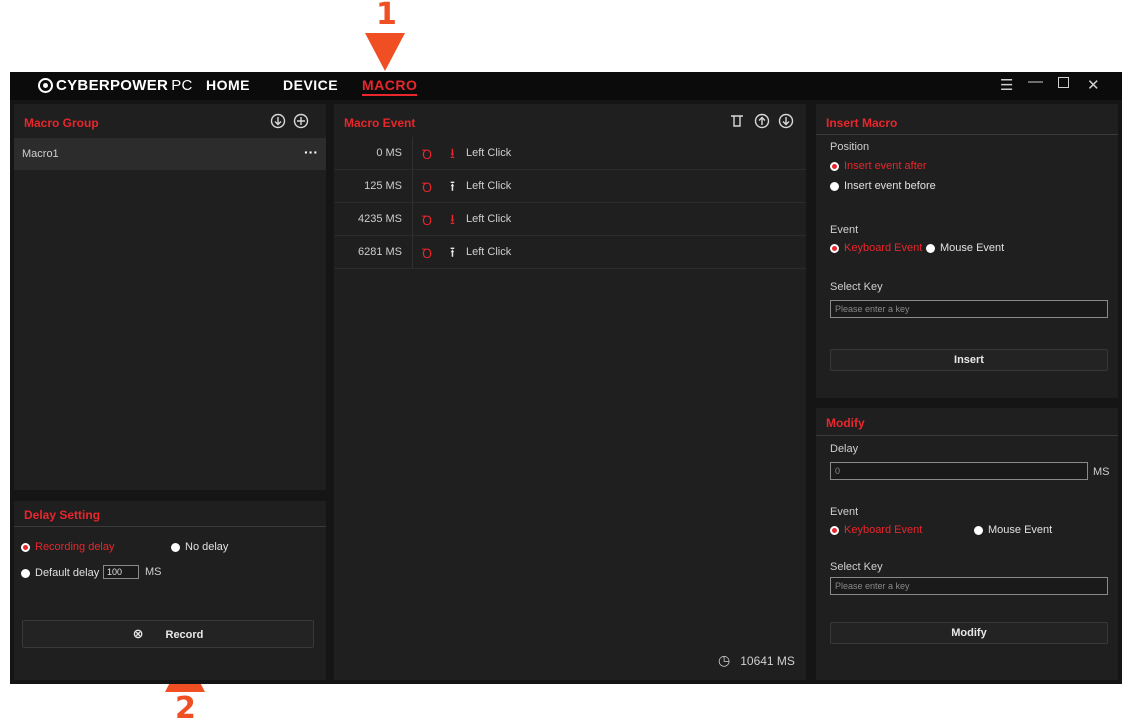 Image resolution: width=1132 pixels, height=726 pixels. I want to click on add-icon, so click(301, 122).